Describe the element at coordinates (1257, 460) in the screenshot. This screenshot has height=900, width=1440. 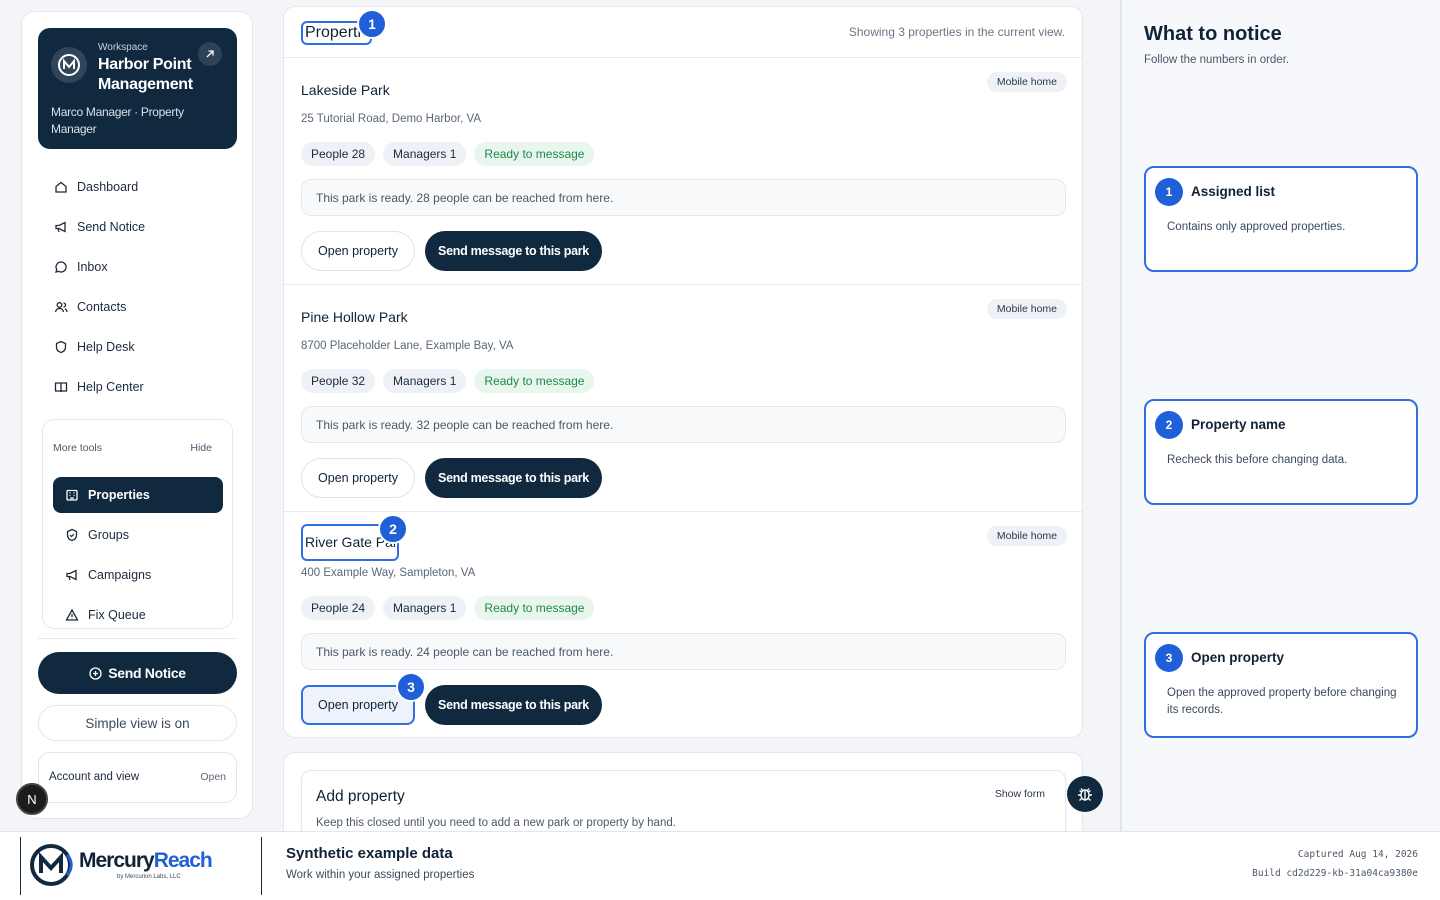
I see `step-description: Recheck this before changing data.` at that location.